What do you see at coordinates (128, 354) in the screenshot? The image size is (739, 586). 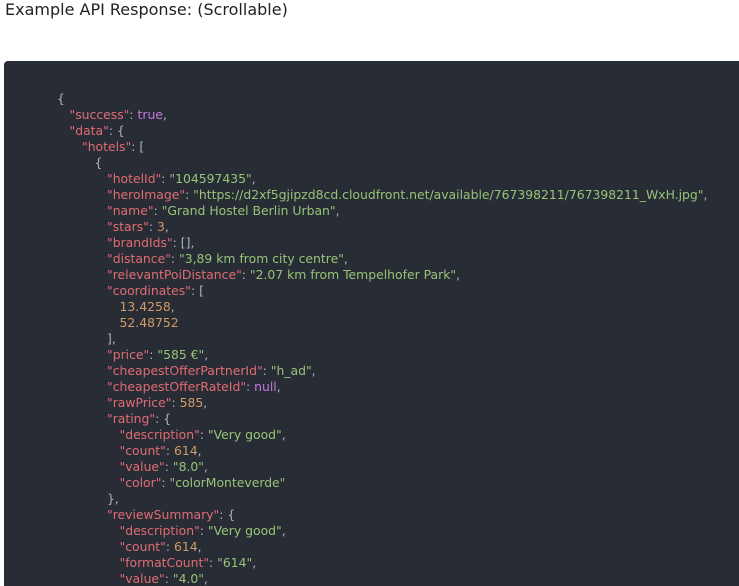 I see `json-key: "price"` at bounding box center [128, 354].